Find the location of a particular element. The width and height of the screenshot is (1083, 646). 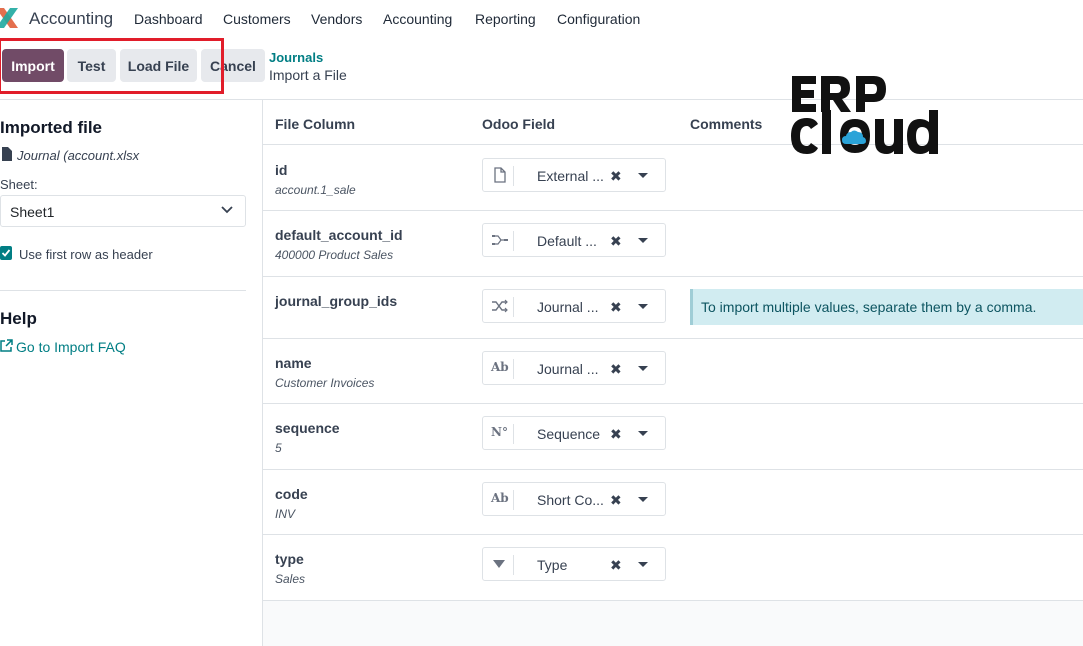

column-name: code is located at coordinates (291, 494).